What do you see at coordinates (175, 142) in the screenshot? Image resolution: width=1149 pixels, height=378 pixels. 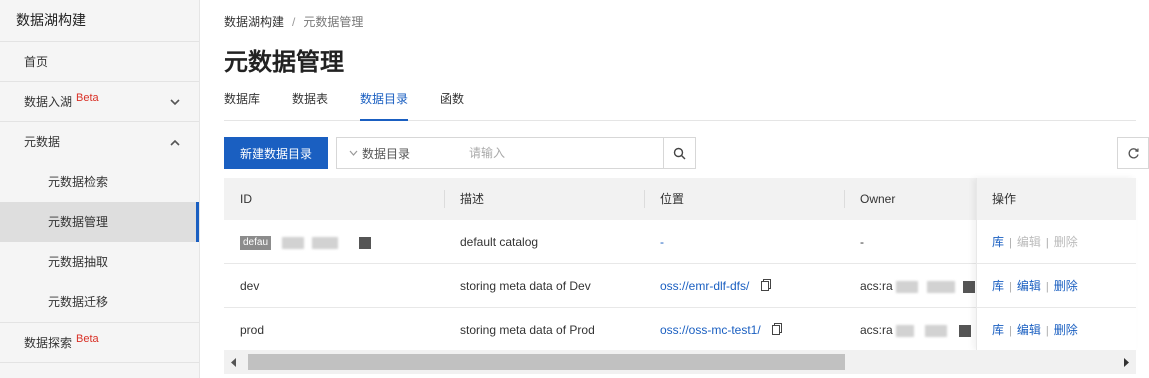 I see `chevron-up-icon` at bounding box center [175, 142].